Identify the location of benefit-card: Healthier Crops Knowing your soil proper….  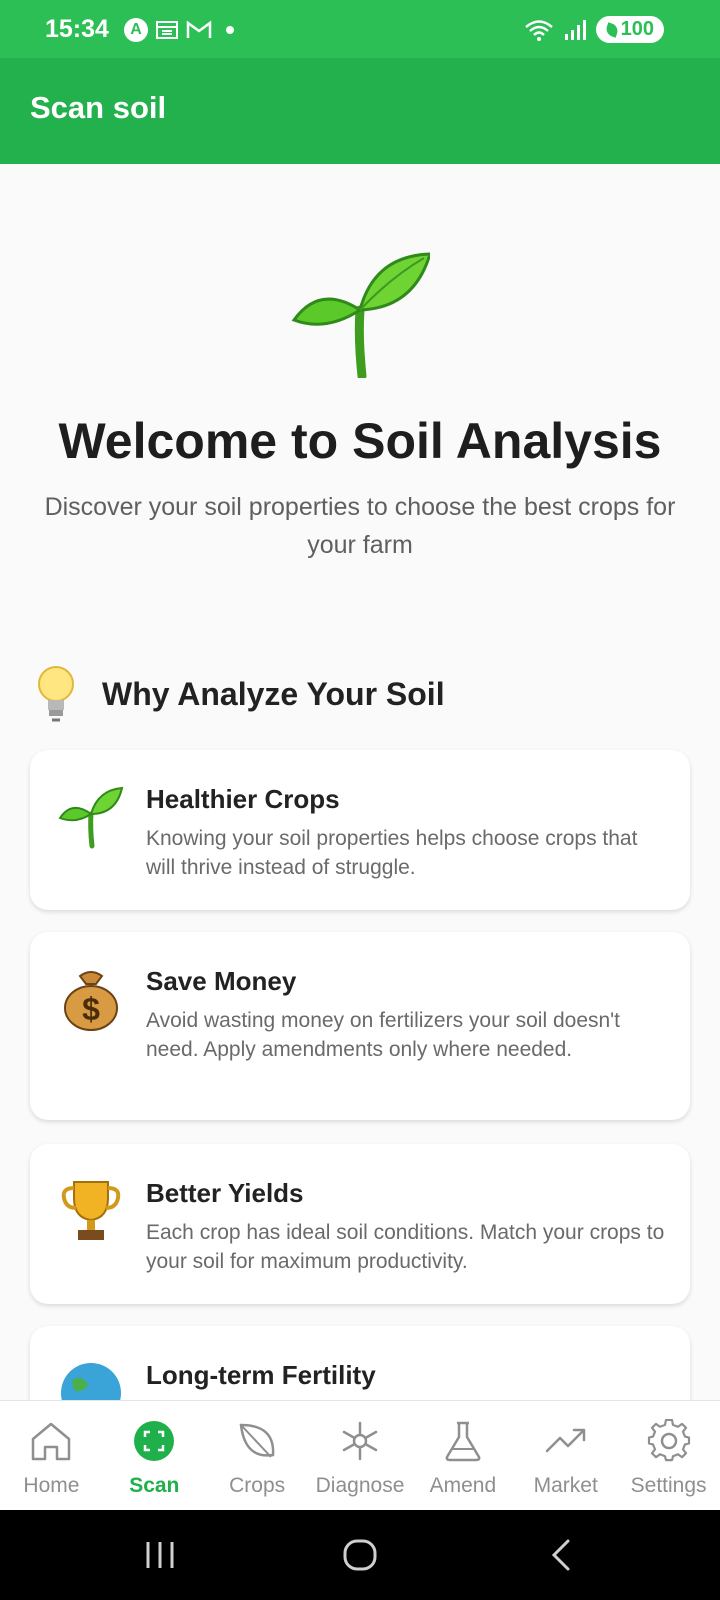
(360, 830).